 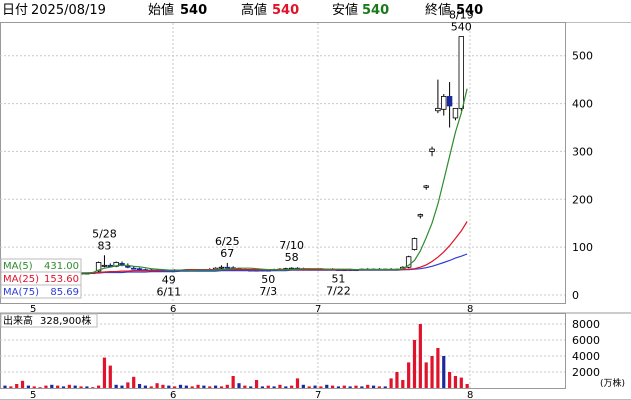 What do you see at coordinates (318, 395) in the screenshot?
I see `month-label: 7` at bounding box center [318, 395].